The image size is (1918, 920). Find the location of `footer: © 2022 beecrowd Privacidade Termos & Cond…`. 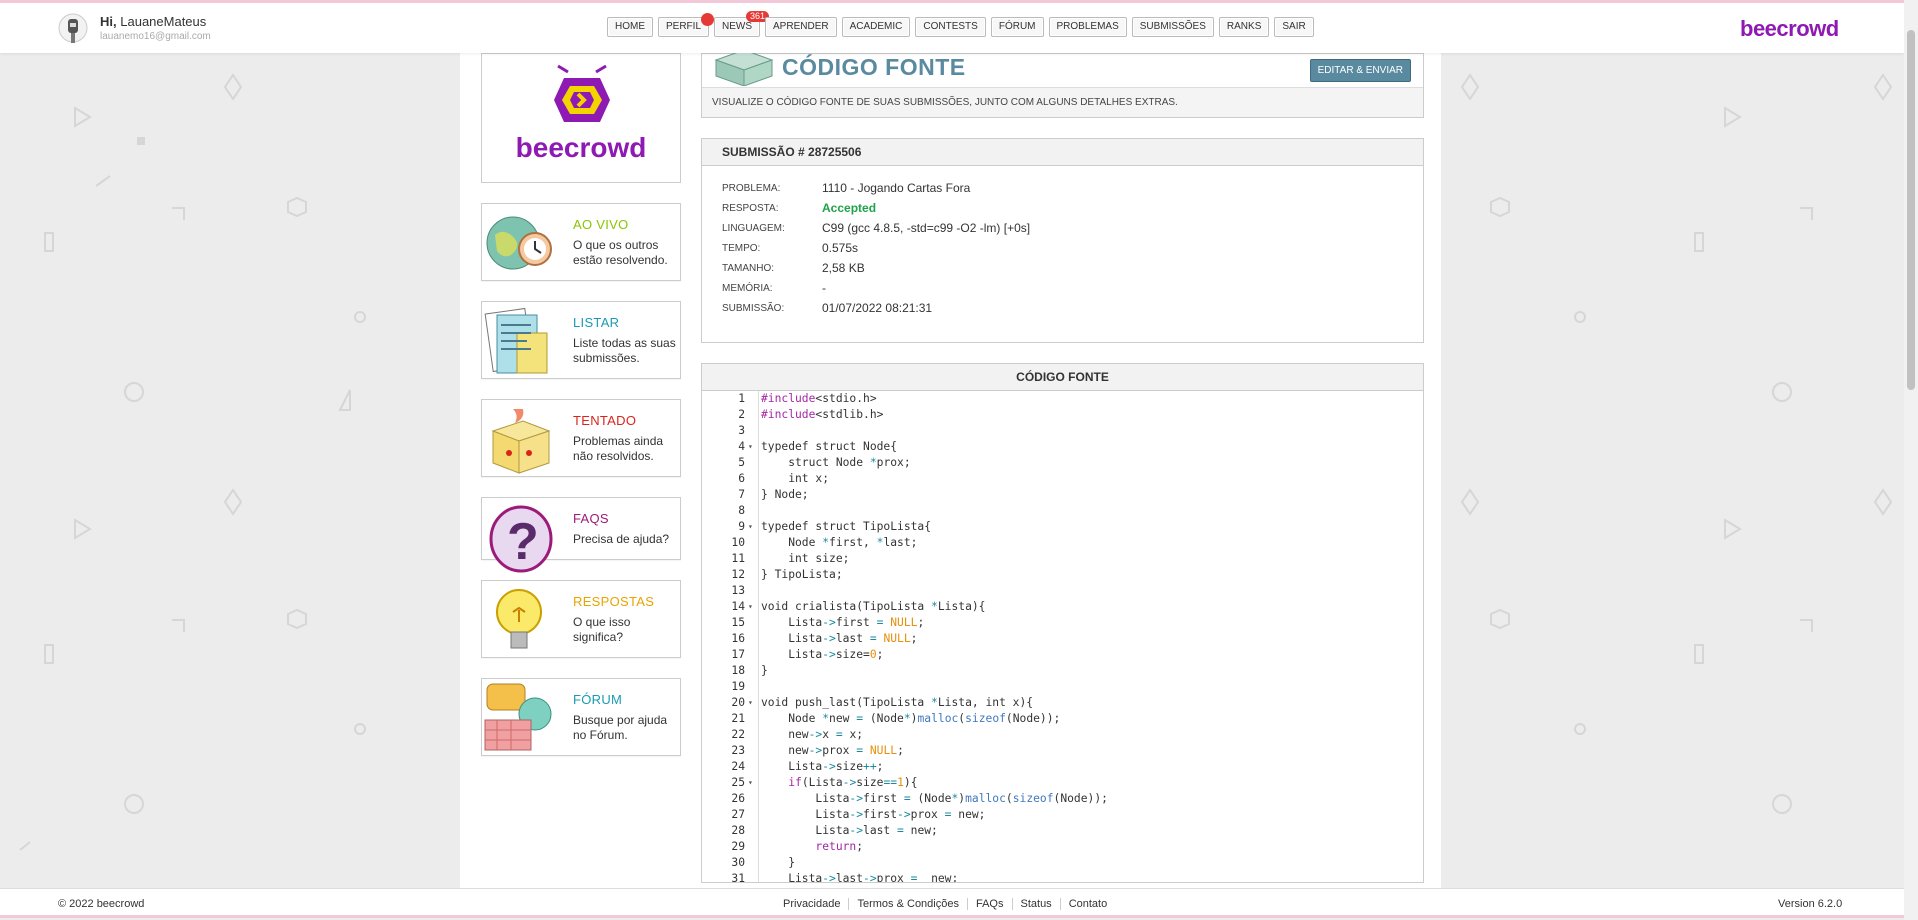

footer: © 2022 beecrowd Privacidade Termos & Cond… is located at coordinates (952, 903).